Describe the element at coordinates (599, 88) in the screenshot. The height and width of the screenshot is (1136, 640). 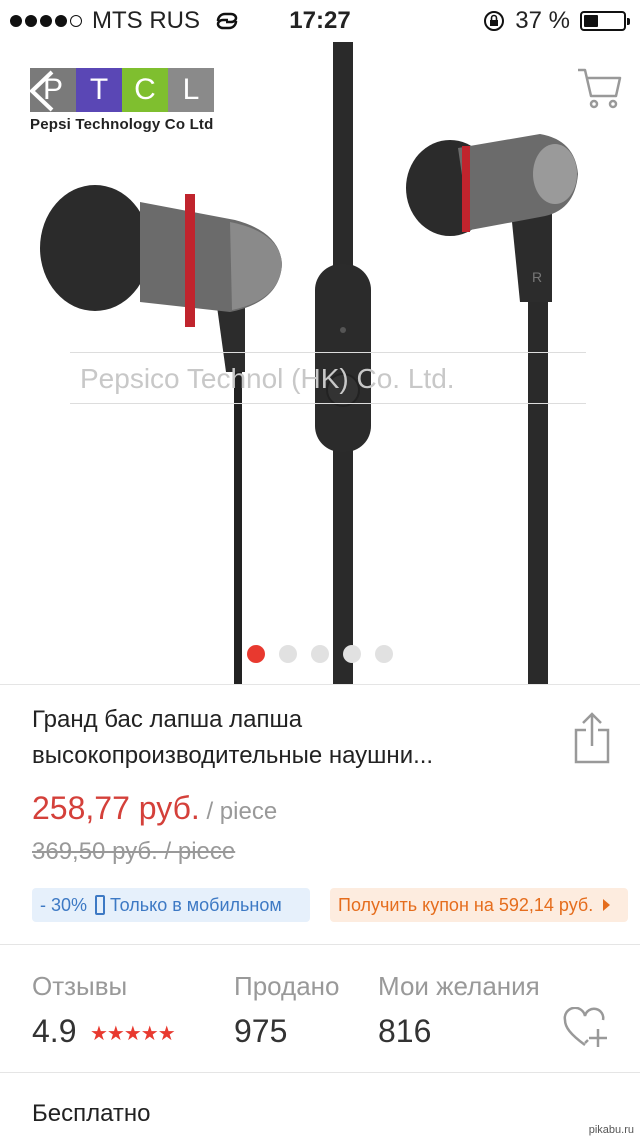
I see `cart-icon` at that location.